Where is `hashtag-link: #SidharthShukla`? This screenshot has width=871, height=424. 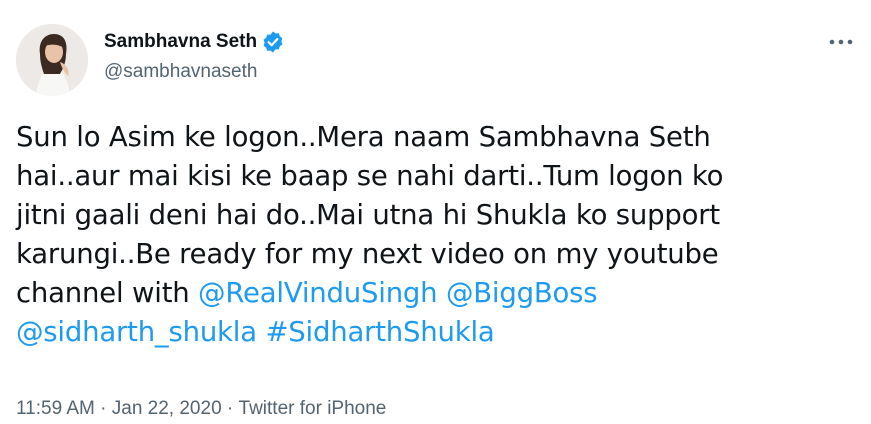
hashtag-link: #SidharthShukla is located at coordinates (379, 332).